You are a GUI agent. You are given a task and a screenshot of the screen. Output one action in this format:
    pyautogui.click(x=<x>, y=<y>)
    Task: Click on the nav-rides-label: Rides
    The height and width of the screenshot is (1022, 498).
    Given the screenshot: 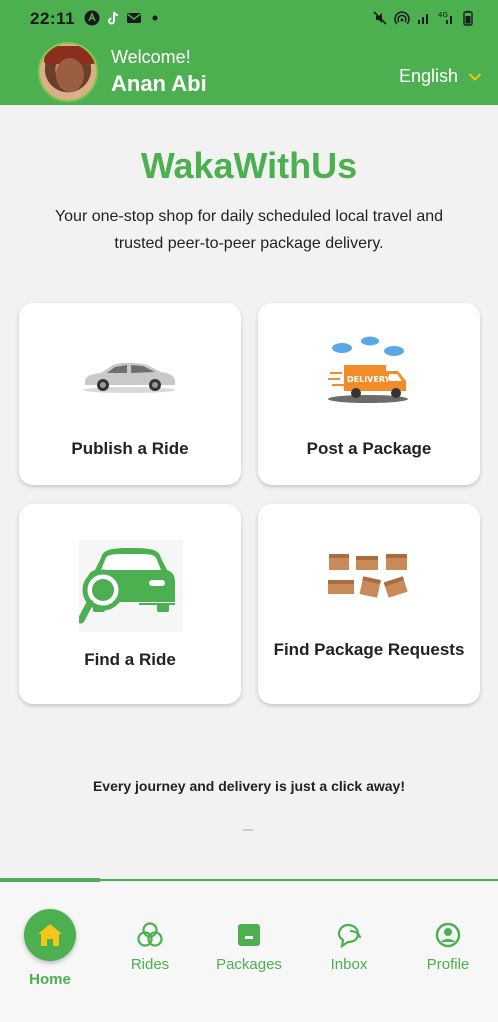 What is the action you would take?
    pyautogui.click(x=150, y=964)
    